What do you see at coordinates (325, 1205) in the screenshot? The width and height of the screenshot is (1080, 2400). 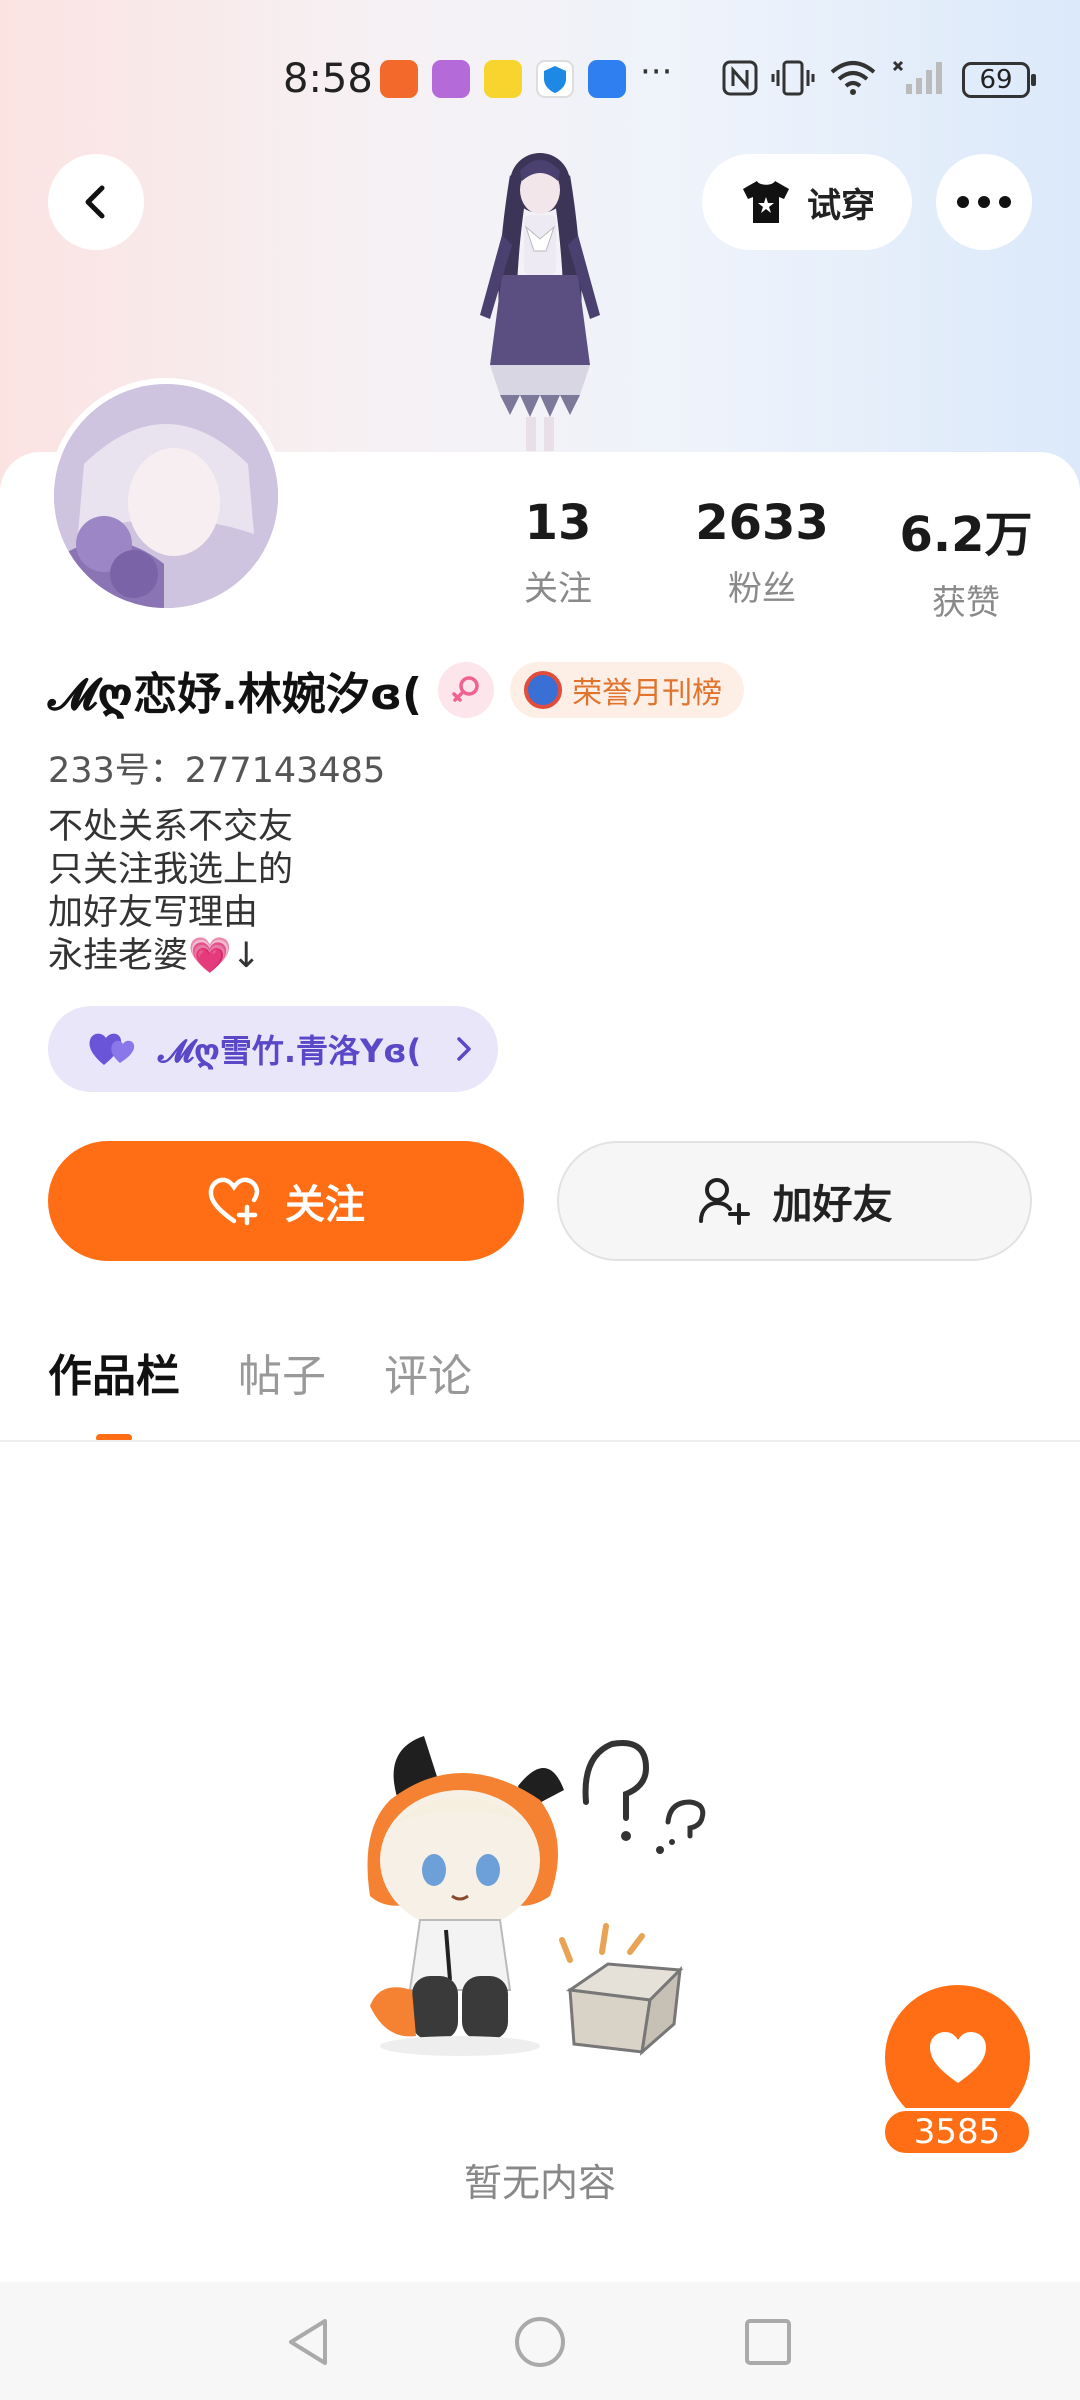 I see `follow-label: 关注` at bounding box center [325, 1205].